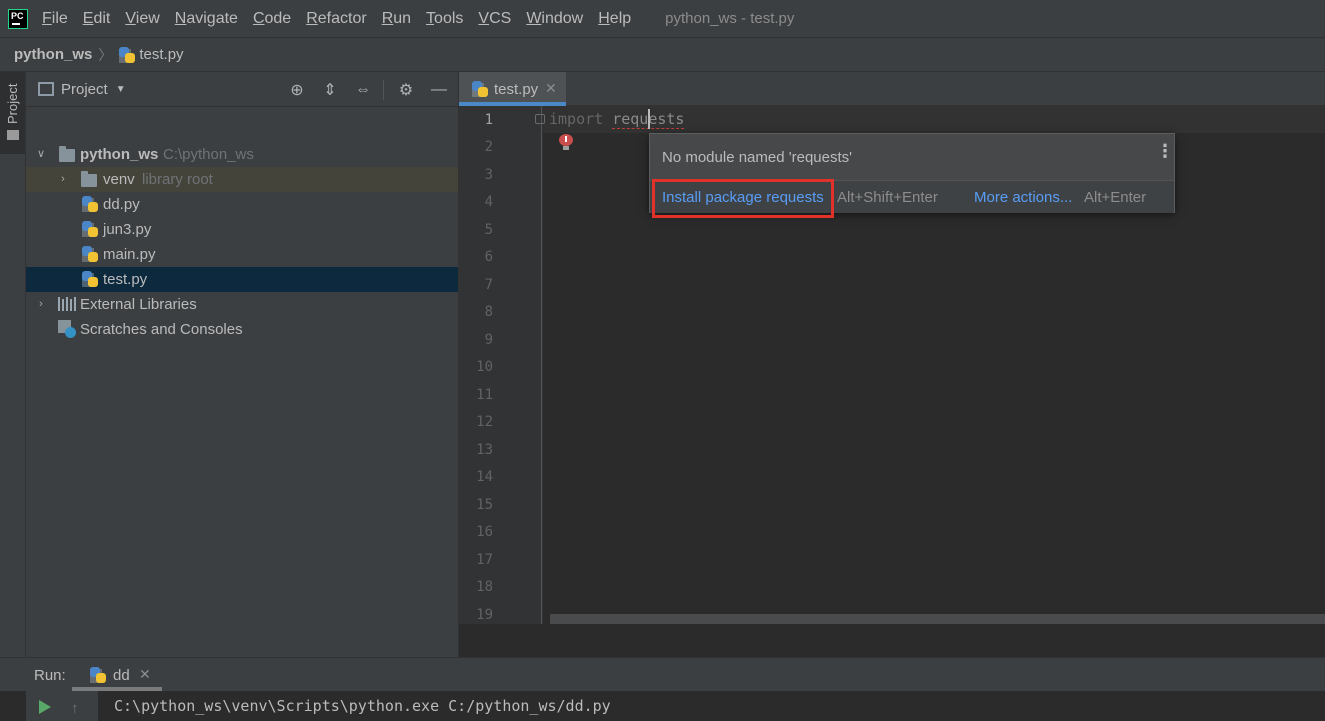  I want to click on editor-tab-test-py: test.py ✕, so click(512, 89).